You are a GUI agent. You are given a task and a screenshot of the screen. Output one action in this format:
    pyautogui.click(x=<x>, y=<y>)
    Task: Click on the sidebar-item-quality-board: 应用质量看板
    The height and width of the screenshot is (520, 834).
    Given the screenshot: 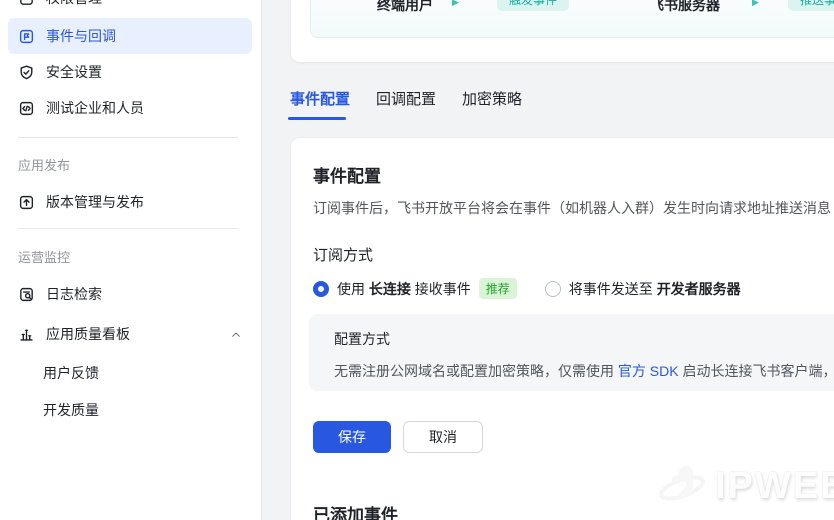 What is the action you would take?
    pyautogui.click(x=130, y=334)
    